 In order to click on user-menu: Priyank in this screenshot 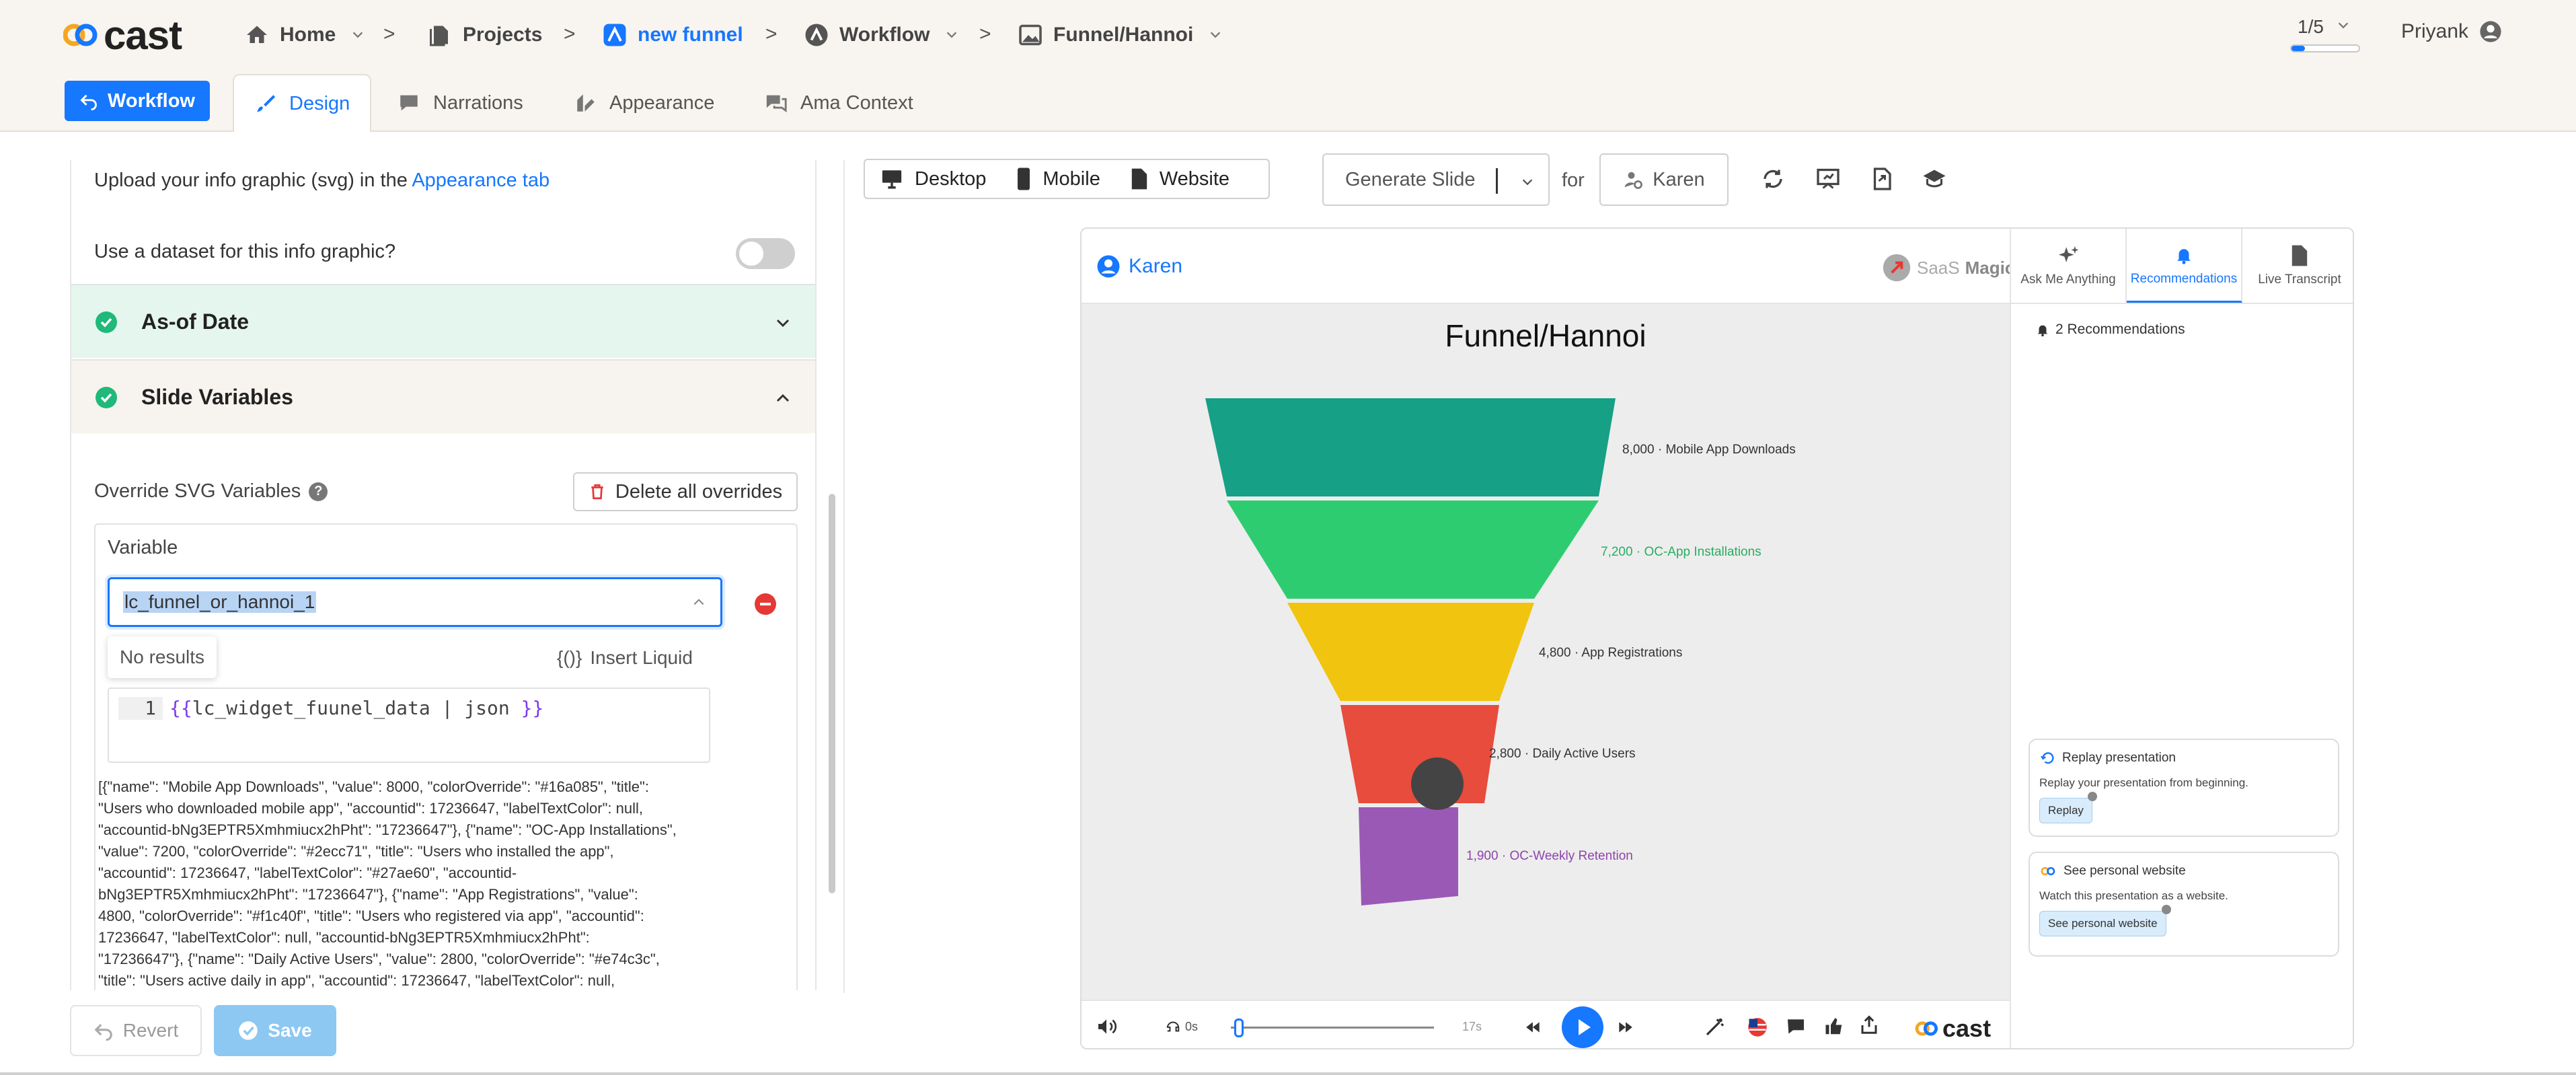, I will do `click(2451, 31)`.